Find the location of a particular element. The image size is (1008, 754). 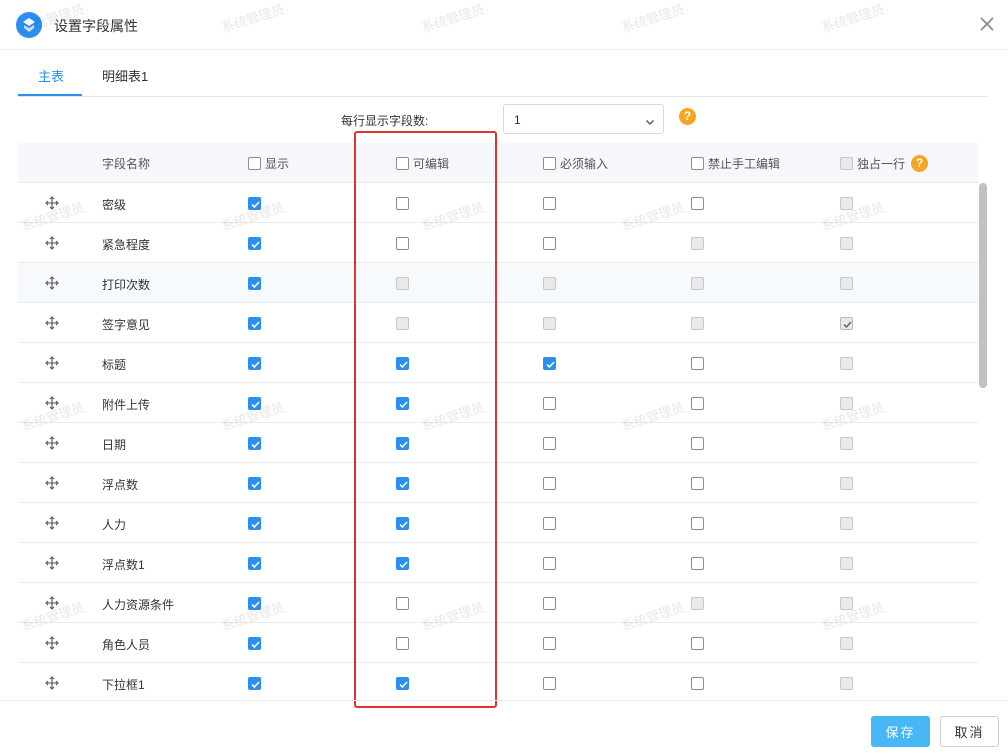

save-button: 保存 is located at coordinates (900, 731).